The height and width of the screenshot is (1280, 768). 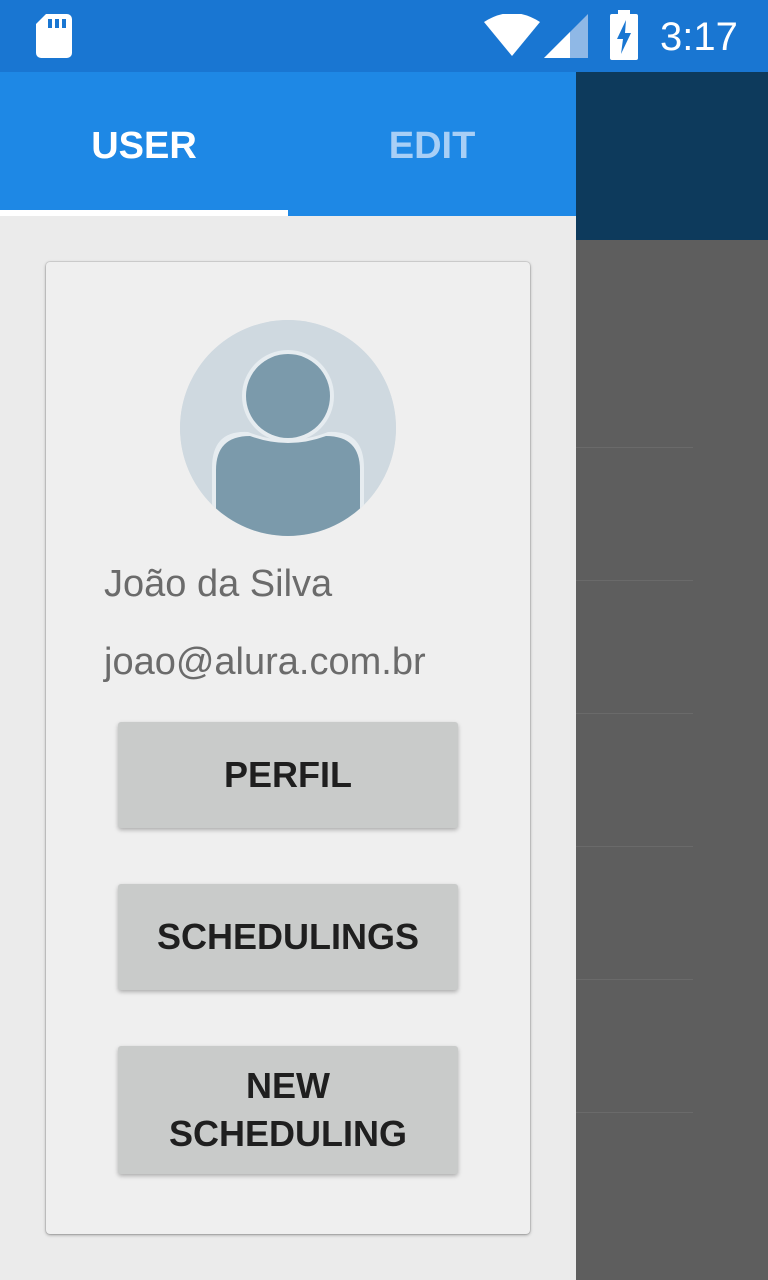 I want to click on sd-card-icon, so click(x=54, y=36).